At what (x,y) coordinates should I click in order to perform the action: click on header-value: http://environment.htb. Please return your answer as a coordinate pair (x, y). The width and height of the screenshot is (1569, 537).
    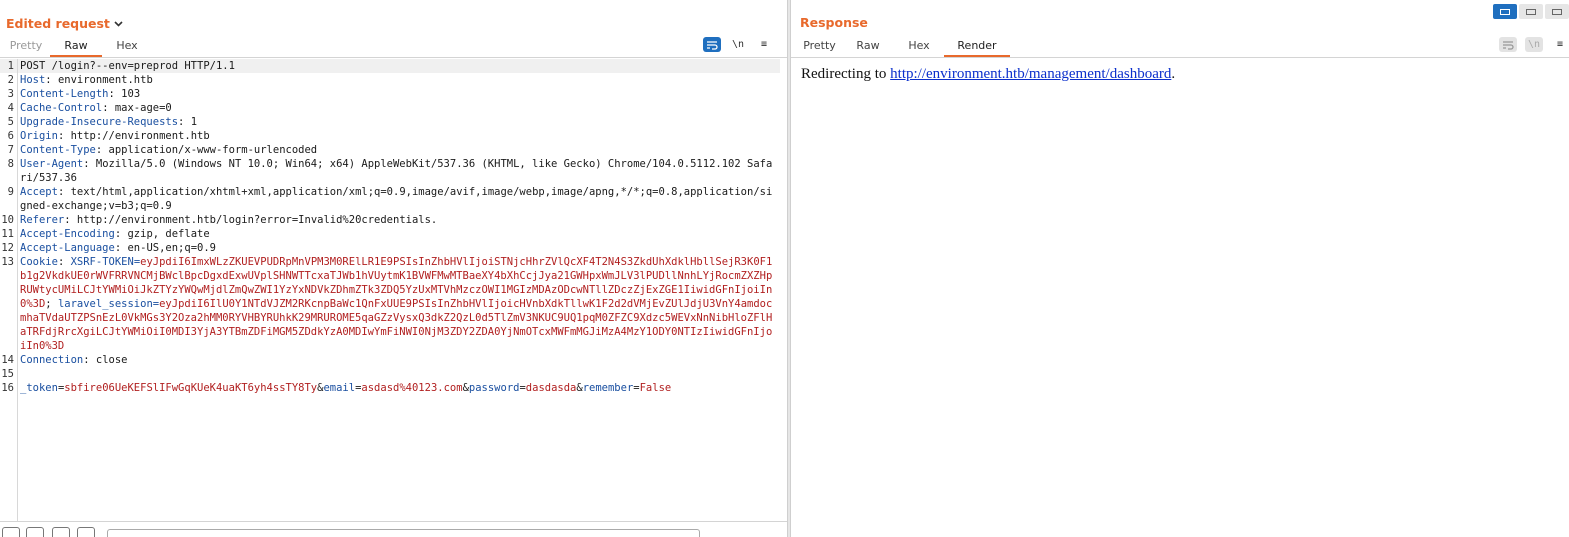
    Looking at the image, I should click on (140, 136).